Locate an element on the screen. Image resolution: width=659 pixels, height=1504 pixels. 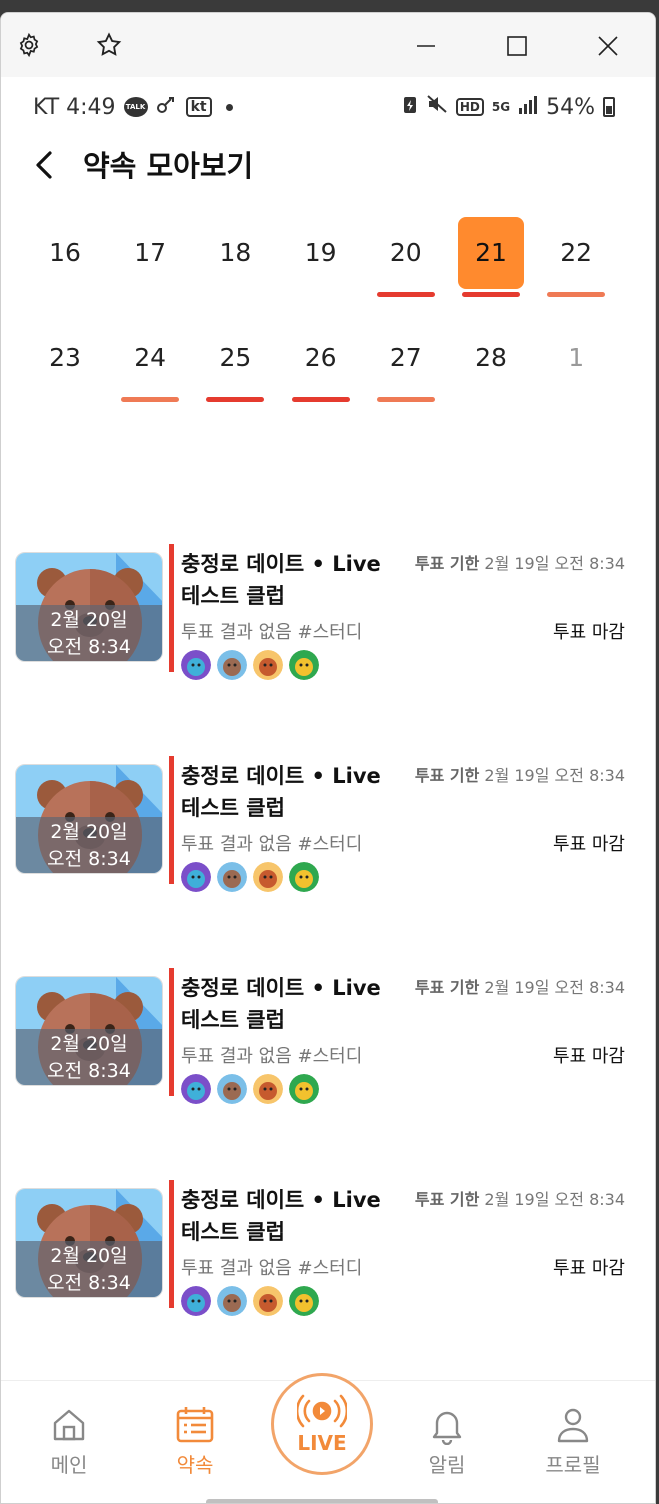
calendar-day: 17 is located at coordinates (150, 253).